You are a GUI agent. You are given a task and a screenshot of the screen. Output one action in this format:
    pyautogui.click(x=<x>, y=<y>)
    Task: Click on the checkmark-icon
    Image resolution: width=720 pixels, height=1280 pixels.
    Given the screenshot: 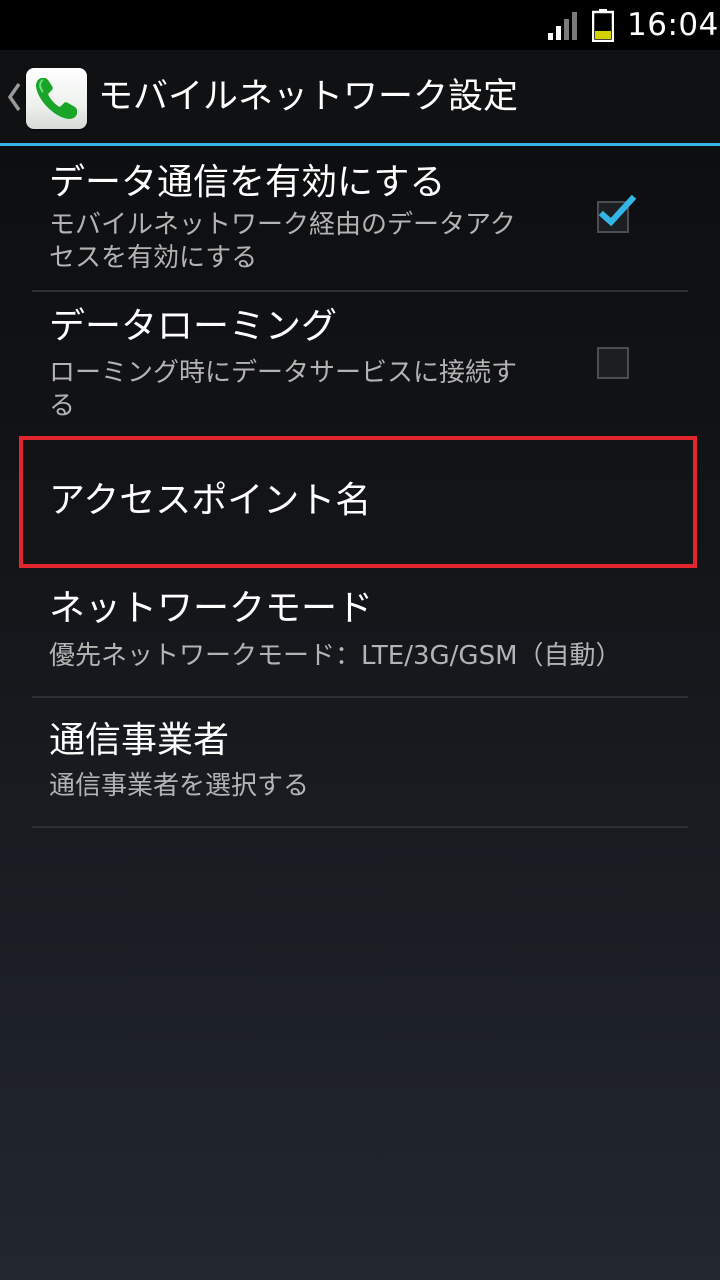 What is the action you would take?
    pyautogui.click(x=617, y=210)
    